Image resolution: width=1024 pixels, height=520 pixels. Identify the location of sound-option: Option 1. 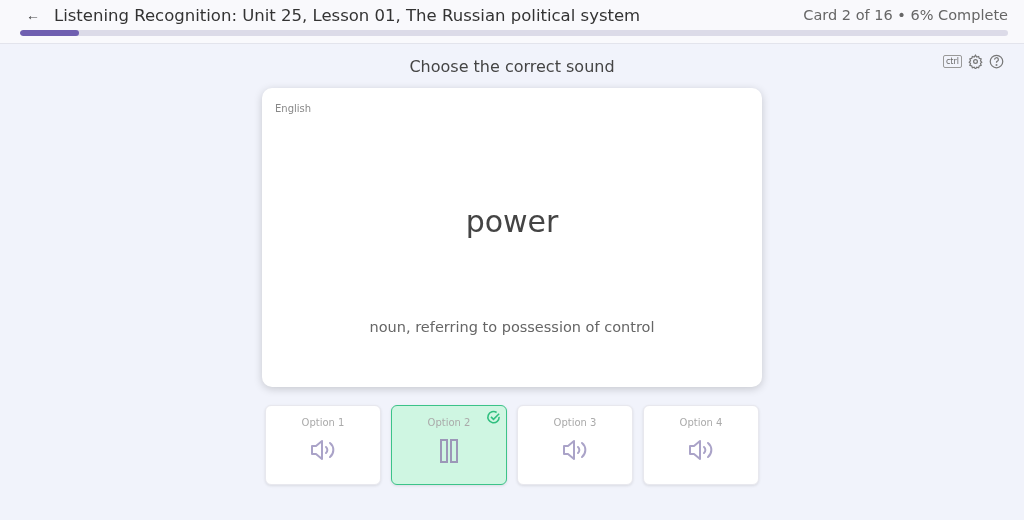
(323, 445).